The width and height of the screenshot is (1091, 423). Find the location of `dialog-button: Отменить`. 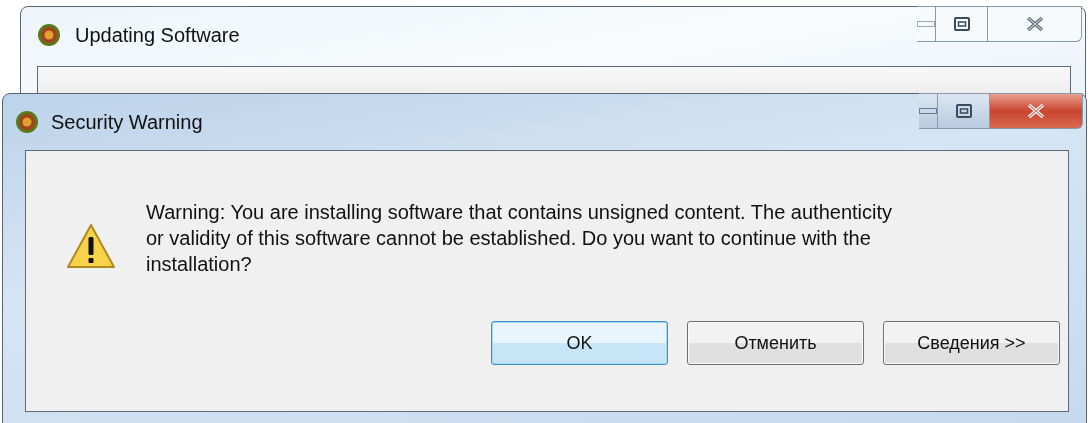

dialog-button: Отменить is located at coordinates (775, 343).